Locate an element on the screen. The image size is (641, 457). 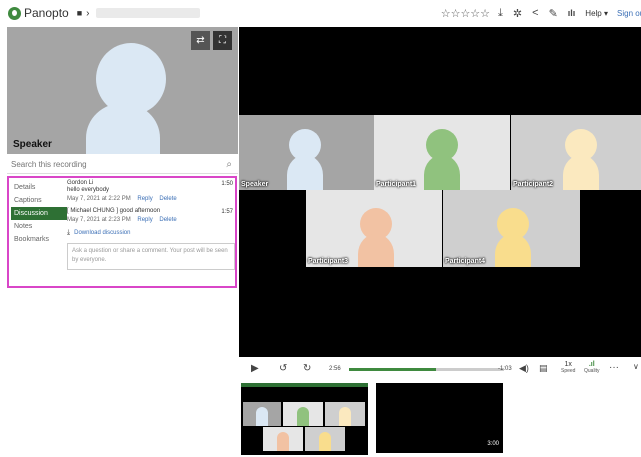
quality-label: Quality is located at coordinates (592, 371).